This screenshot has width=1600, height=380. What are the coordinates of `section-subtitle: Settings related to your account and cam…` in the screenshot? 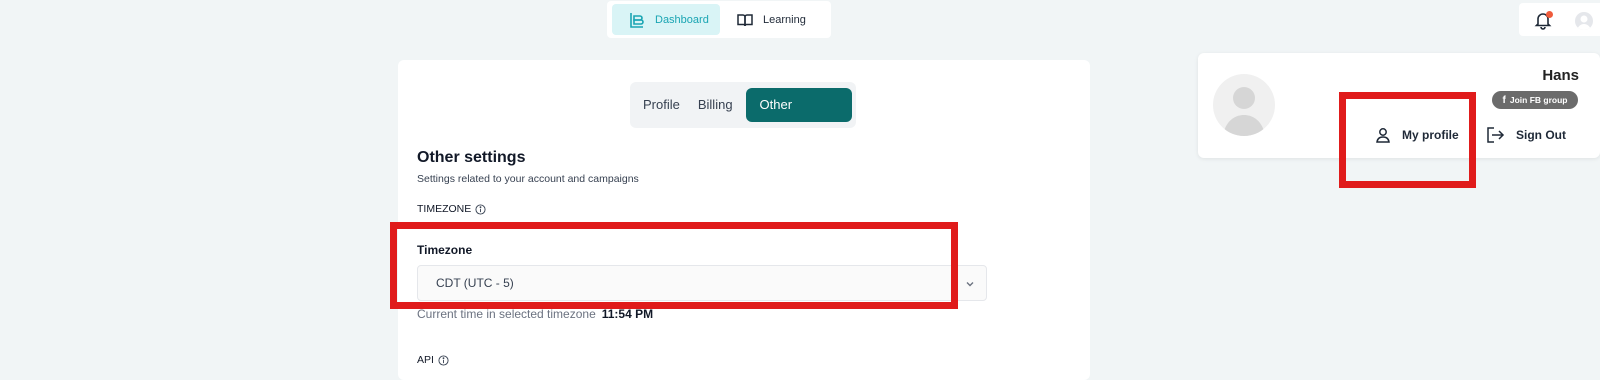 It's located at (528, 179).